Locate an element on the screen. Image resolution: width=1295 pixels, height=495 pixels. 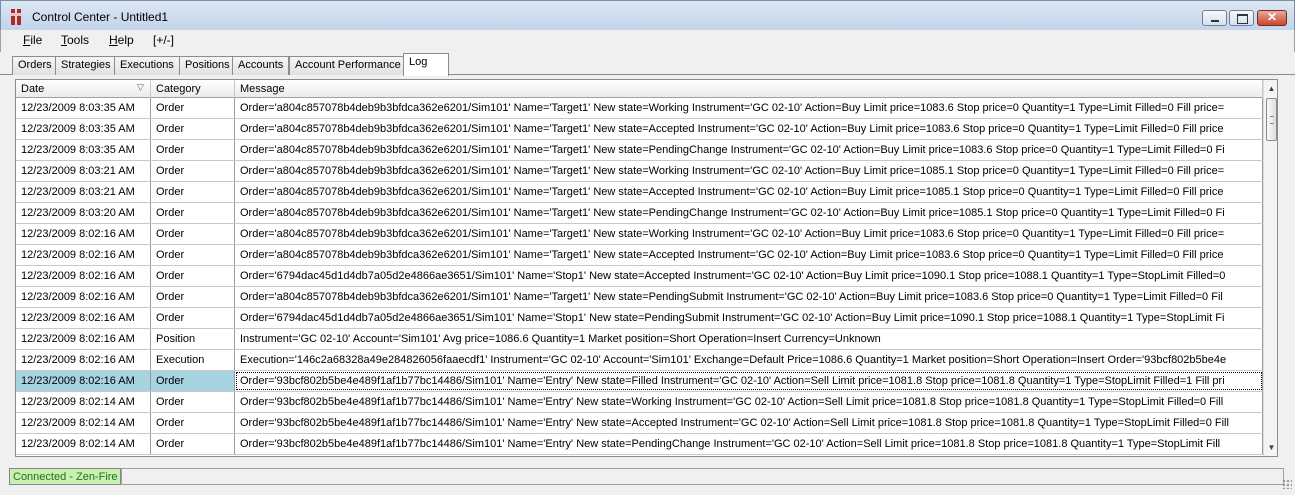
minimize-button is located at coordinates (1214, 18).